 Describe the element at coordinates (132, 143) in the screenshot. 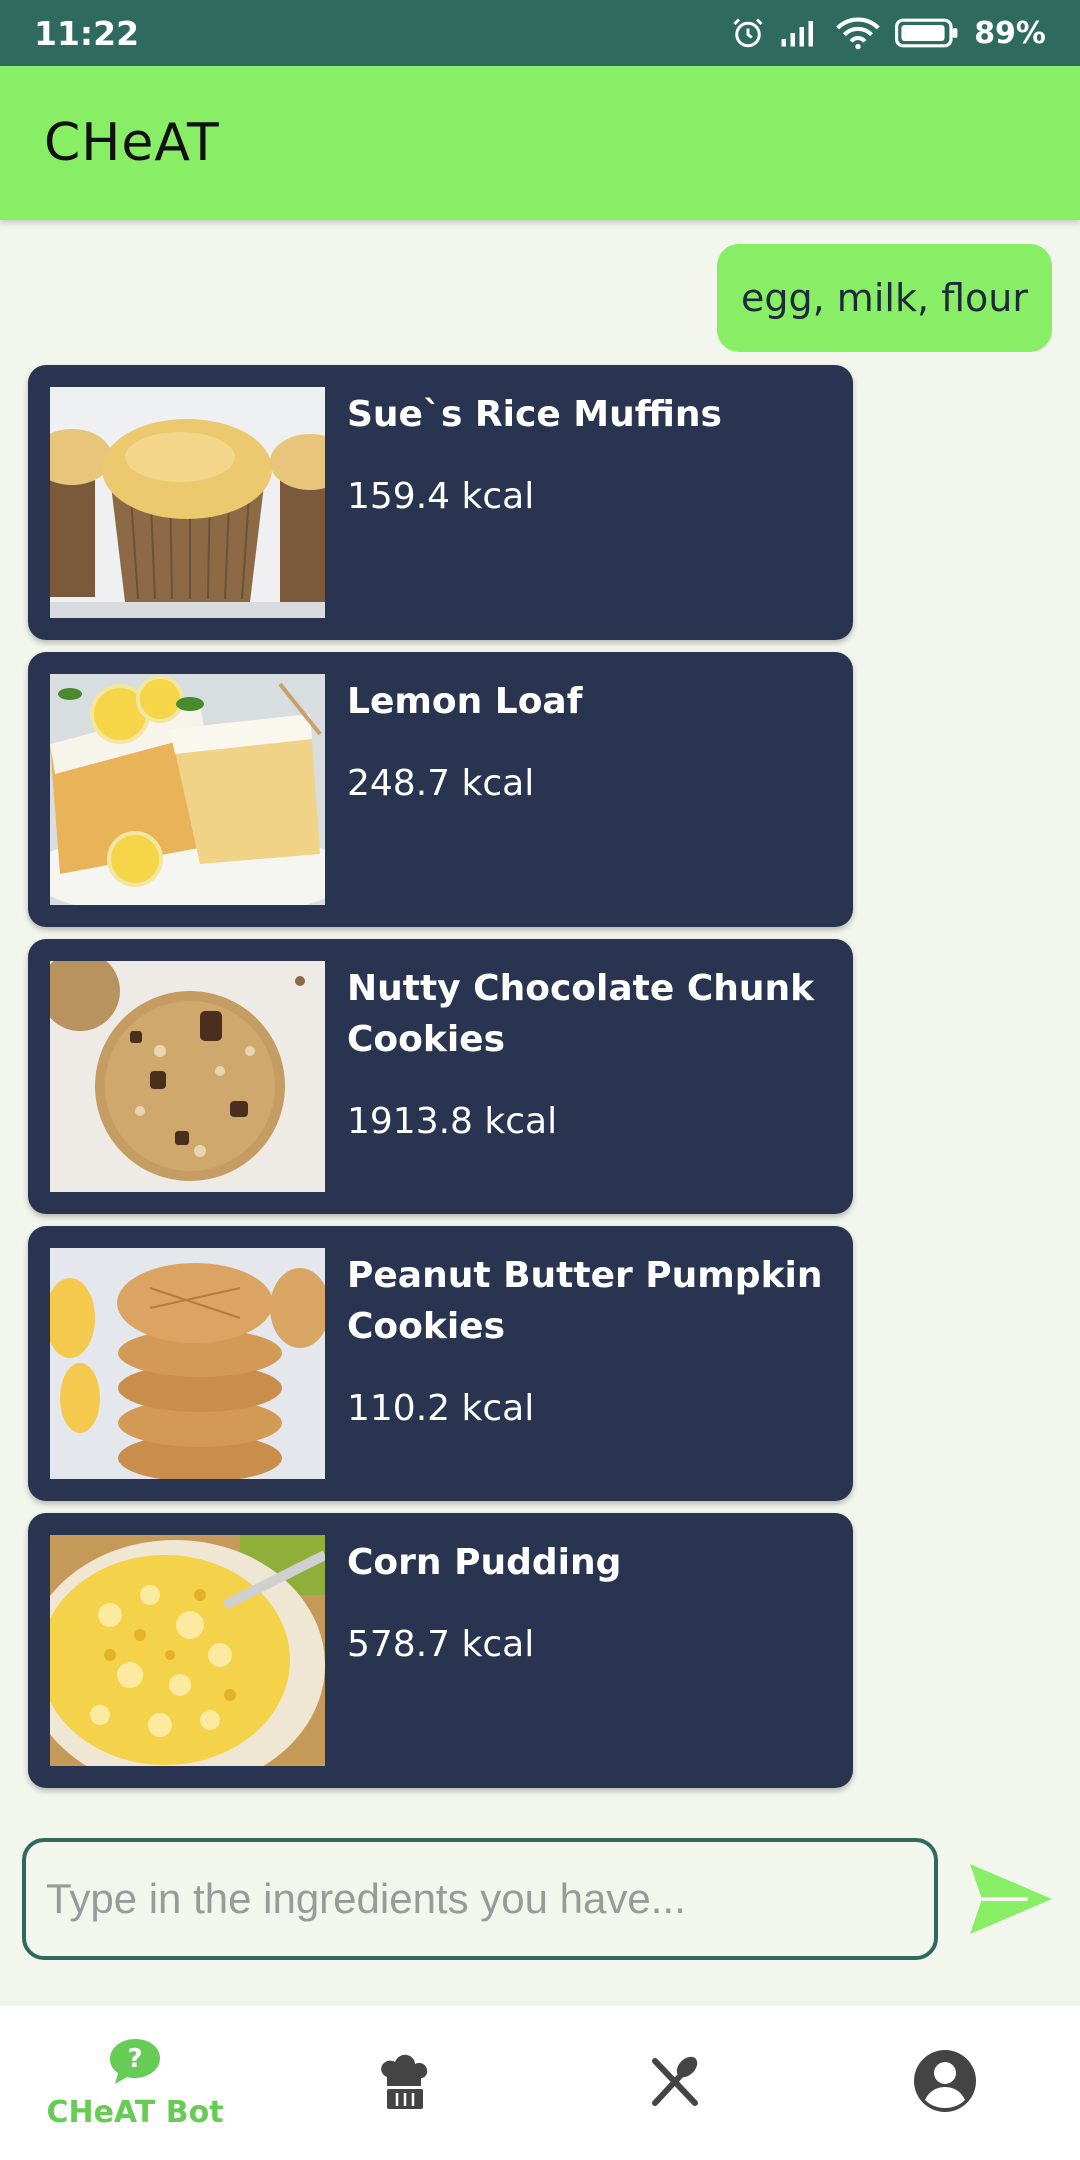

I see `app-title: CHeAT` at that location.